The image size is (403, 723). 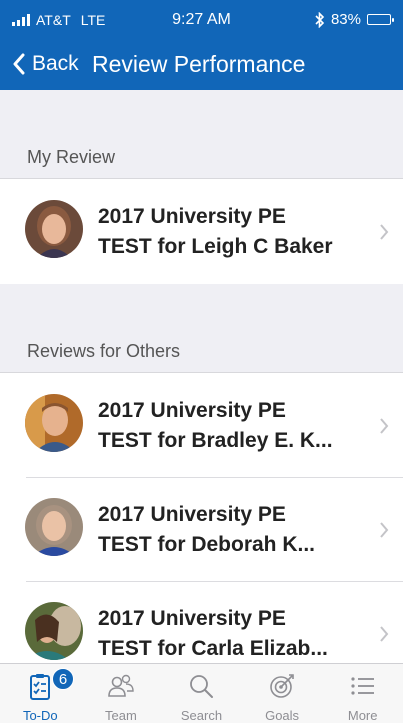 I want to click on list-menu-icon, so click(x=362, y=686).